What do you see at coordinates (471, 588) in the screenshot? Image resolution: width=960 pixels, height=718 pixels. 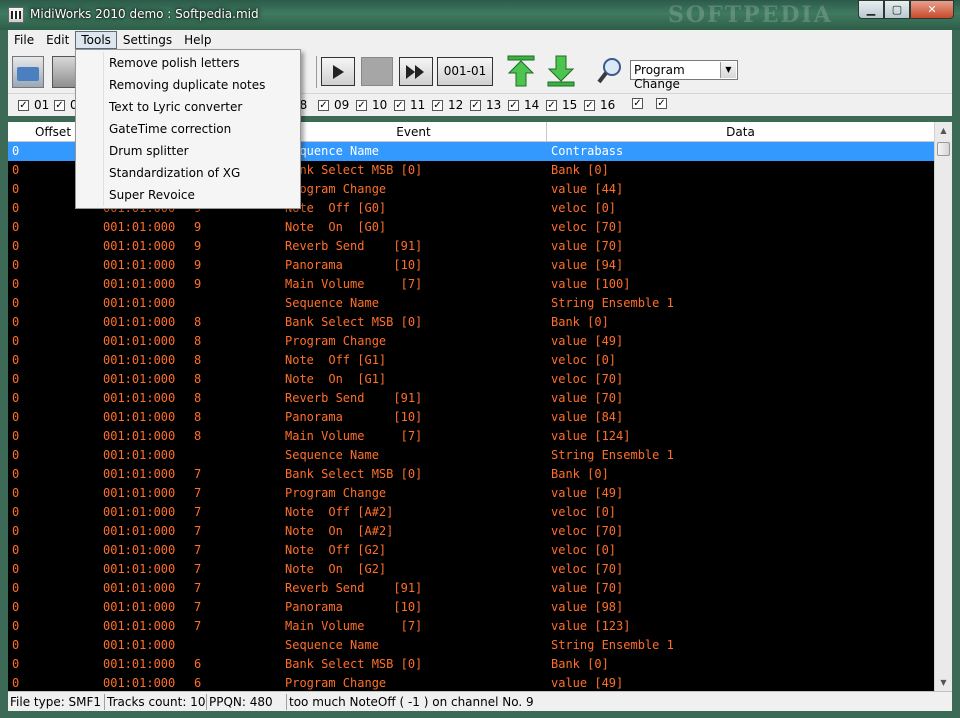 I see `table-row: 0 001:01:000 7 Reverb Send [91] value [70]` at bounding box center [471, 588].